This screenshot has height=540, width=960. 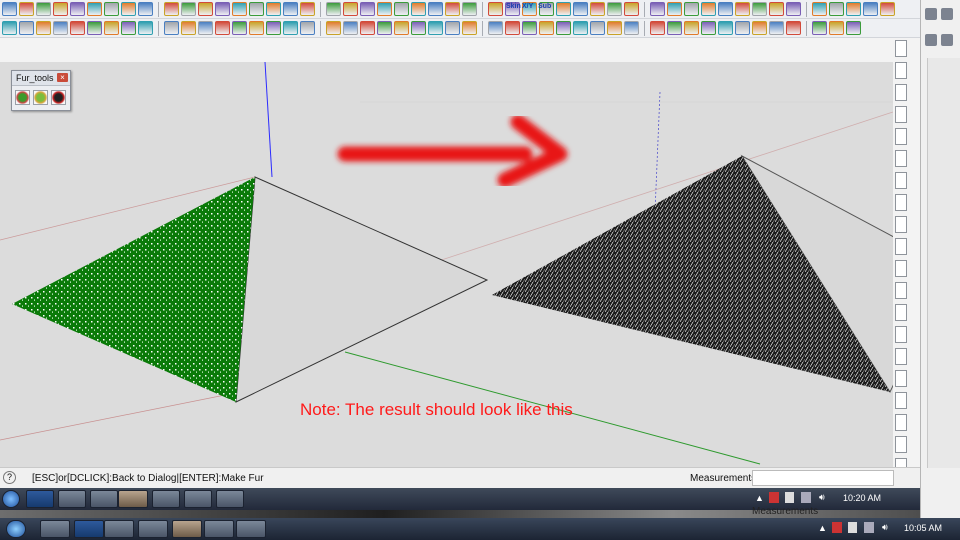 I want to click on windows-start-icon, so click(x=16, y=529).